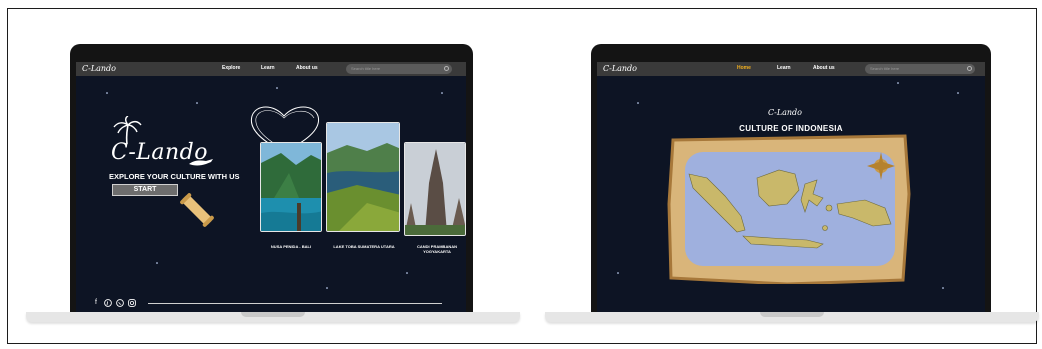  Describe the element at coordinates (437, 249) in the screenshot. I see `card-caption: CANDI PRAMBANAN YOGYAKARTA` at that location.